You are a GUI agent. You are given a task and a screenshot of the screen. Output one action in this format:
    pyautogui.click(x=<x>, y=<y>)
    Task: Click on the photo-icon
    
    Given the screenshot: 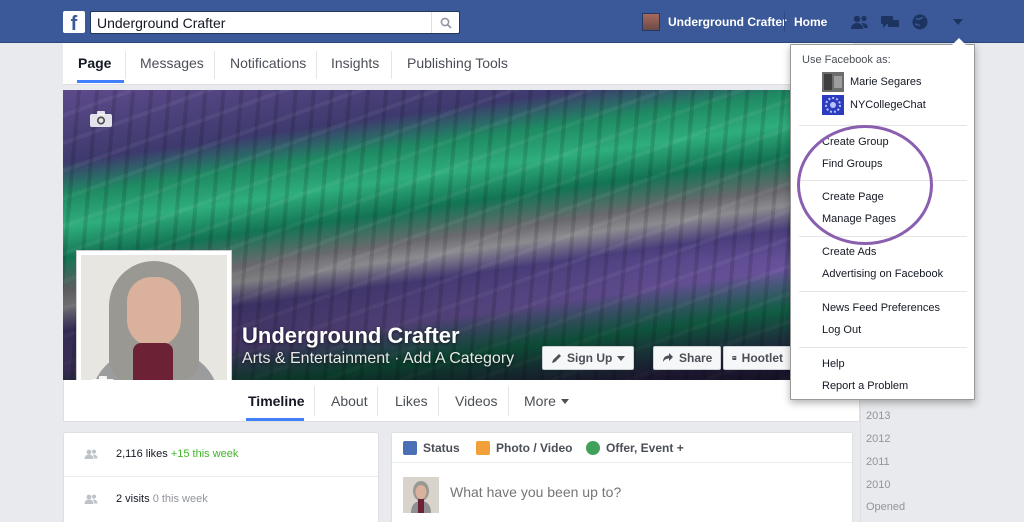 What is the action you would take?
    pyautogui.click(x=483, y=448)
    